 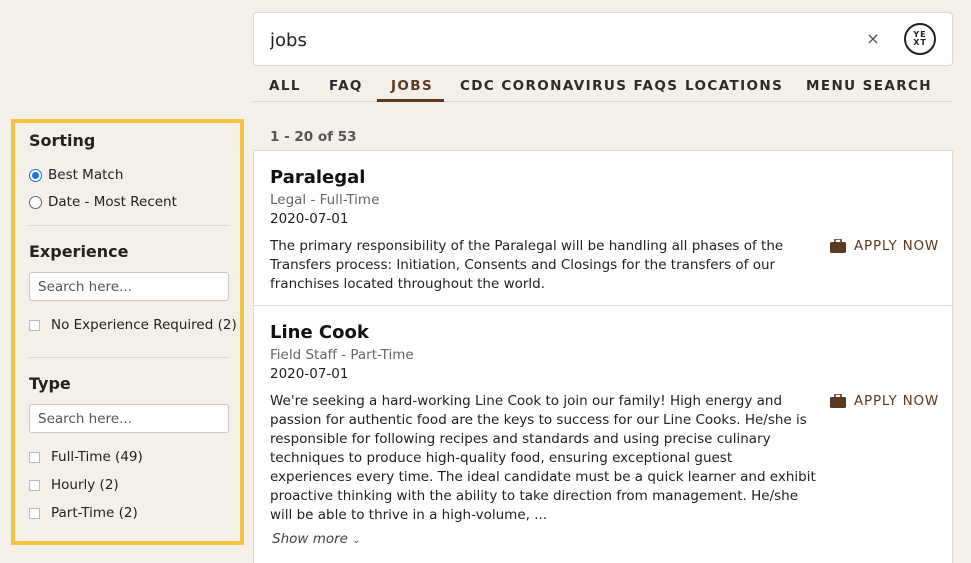 What do you see at coordinates (97, 457) in the screenshot?
I see `filter-label: Full-Time (49)` at bounding box center [97, 457].